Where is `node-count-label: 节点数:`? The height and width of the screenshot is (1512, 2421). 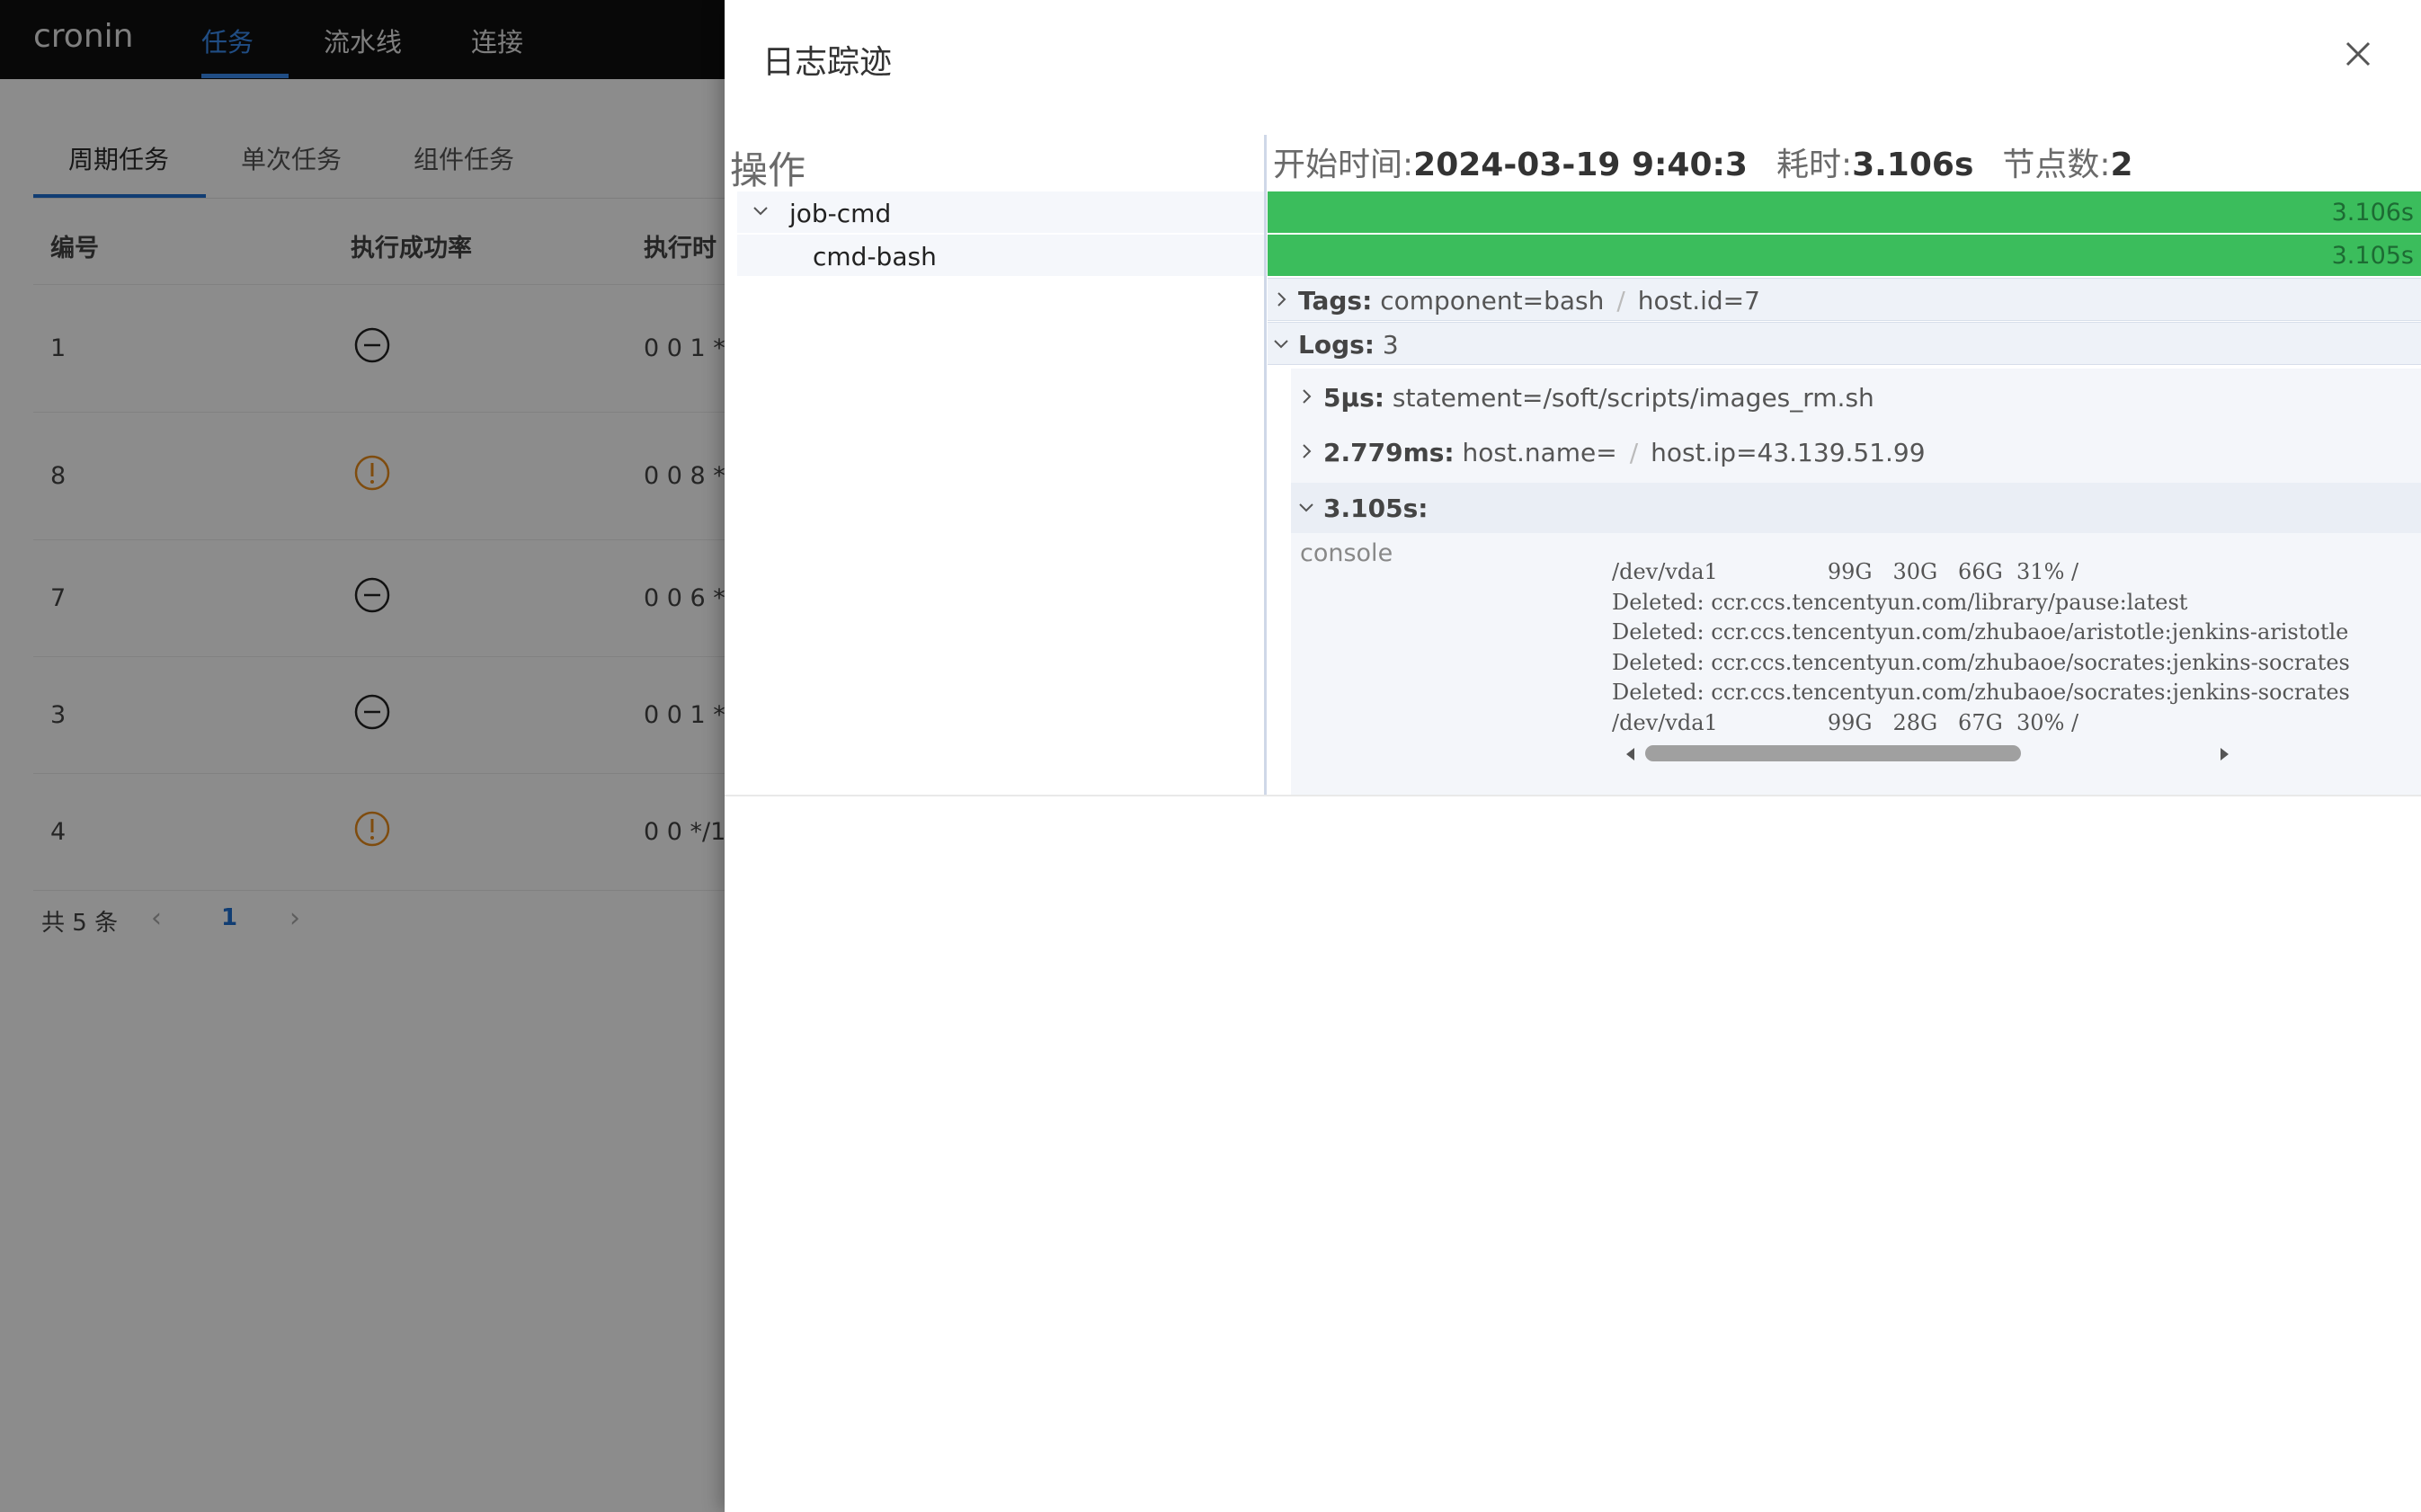 node-count-label: 节点数: is located at coordinates (2056, 165).